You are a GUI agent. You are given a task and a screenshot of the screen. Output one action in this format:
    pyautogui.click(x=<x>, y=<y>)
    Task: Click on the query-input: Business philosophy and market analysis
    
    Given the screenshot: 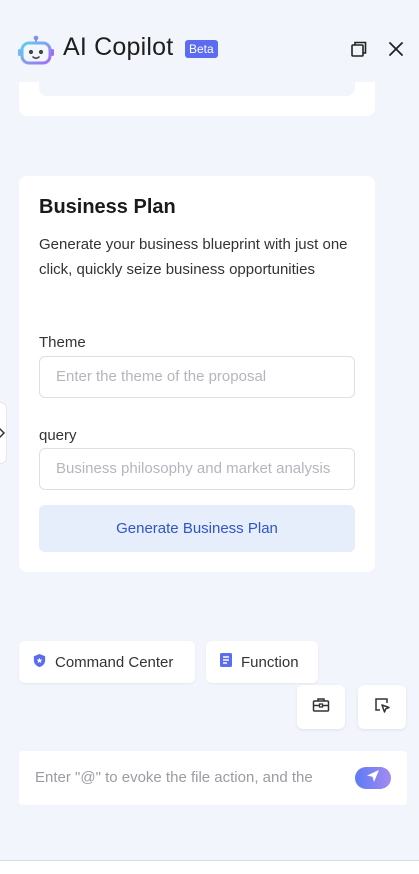 What is the action you would take?
    pyautogui.click(x=197, y=469)
    